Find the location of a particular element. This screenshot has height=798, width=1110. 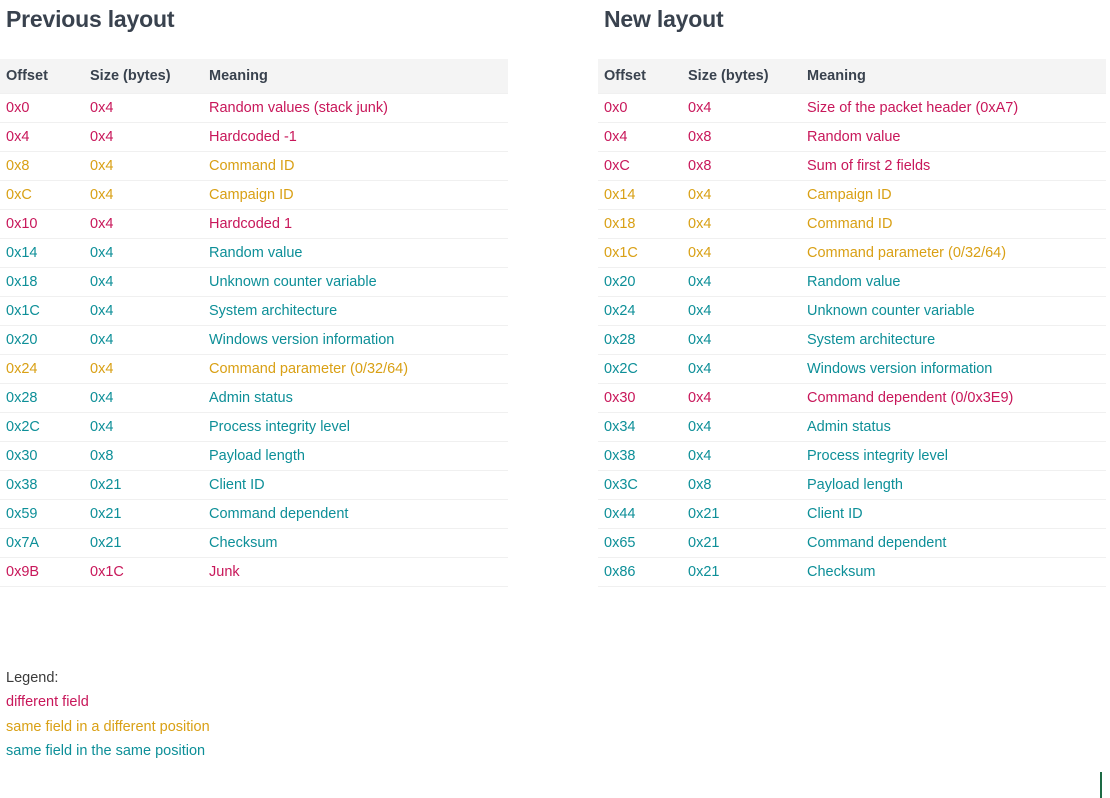

table-row: 0x0 0x4 Random values (stack junk) is located at coordinates (254, 108).